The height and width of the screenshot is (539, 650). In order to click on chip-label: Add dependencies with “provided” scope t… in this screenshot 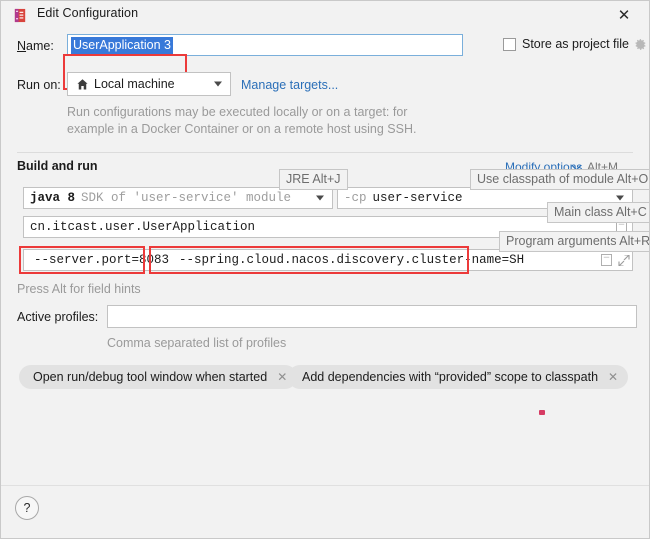, I will do `click(450, 377)`.